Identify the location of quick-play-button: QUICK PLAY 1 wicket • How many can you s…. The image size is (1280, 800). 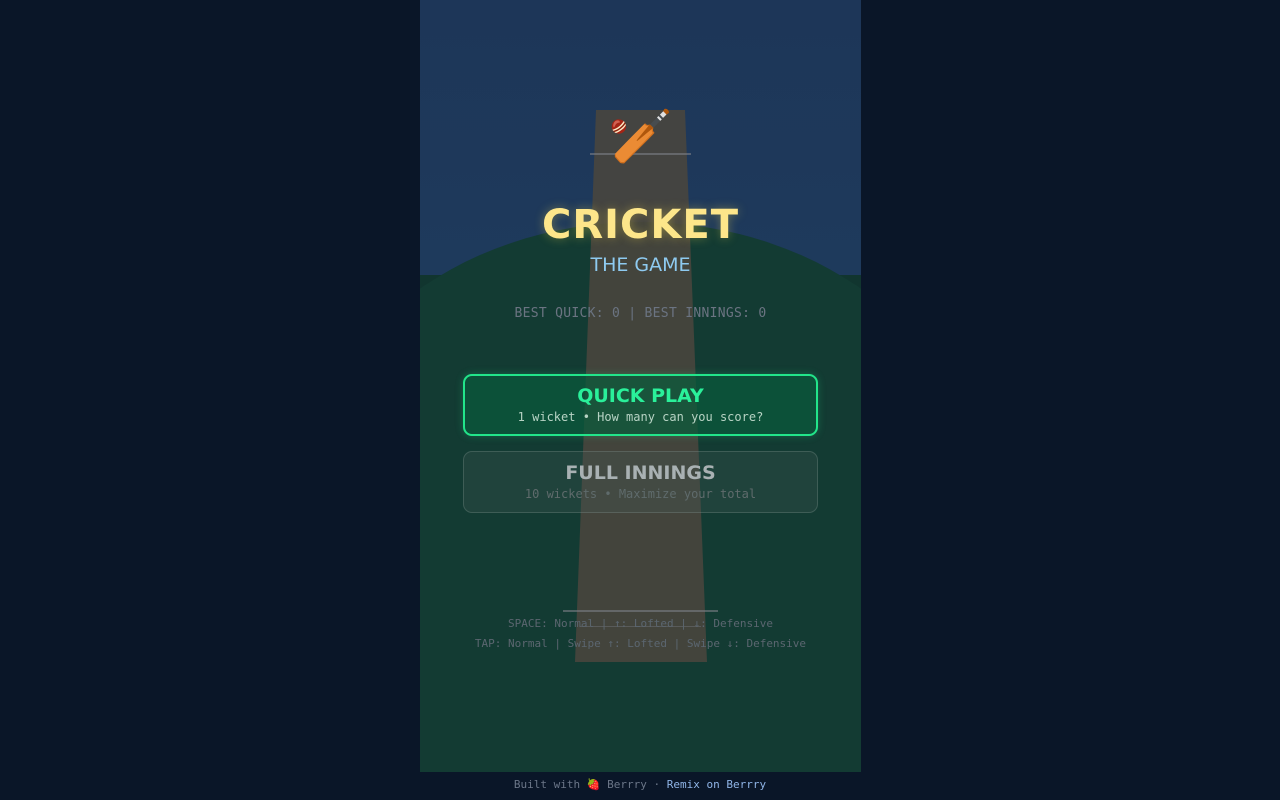
(640, 405).